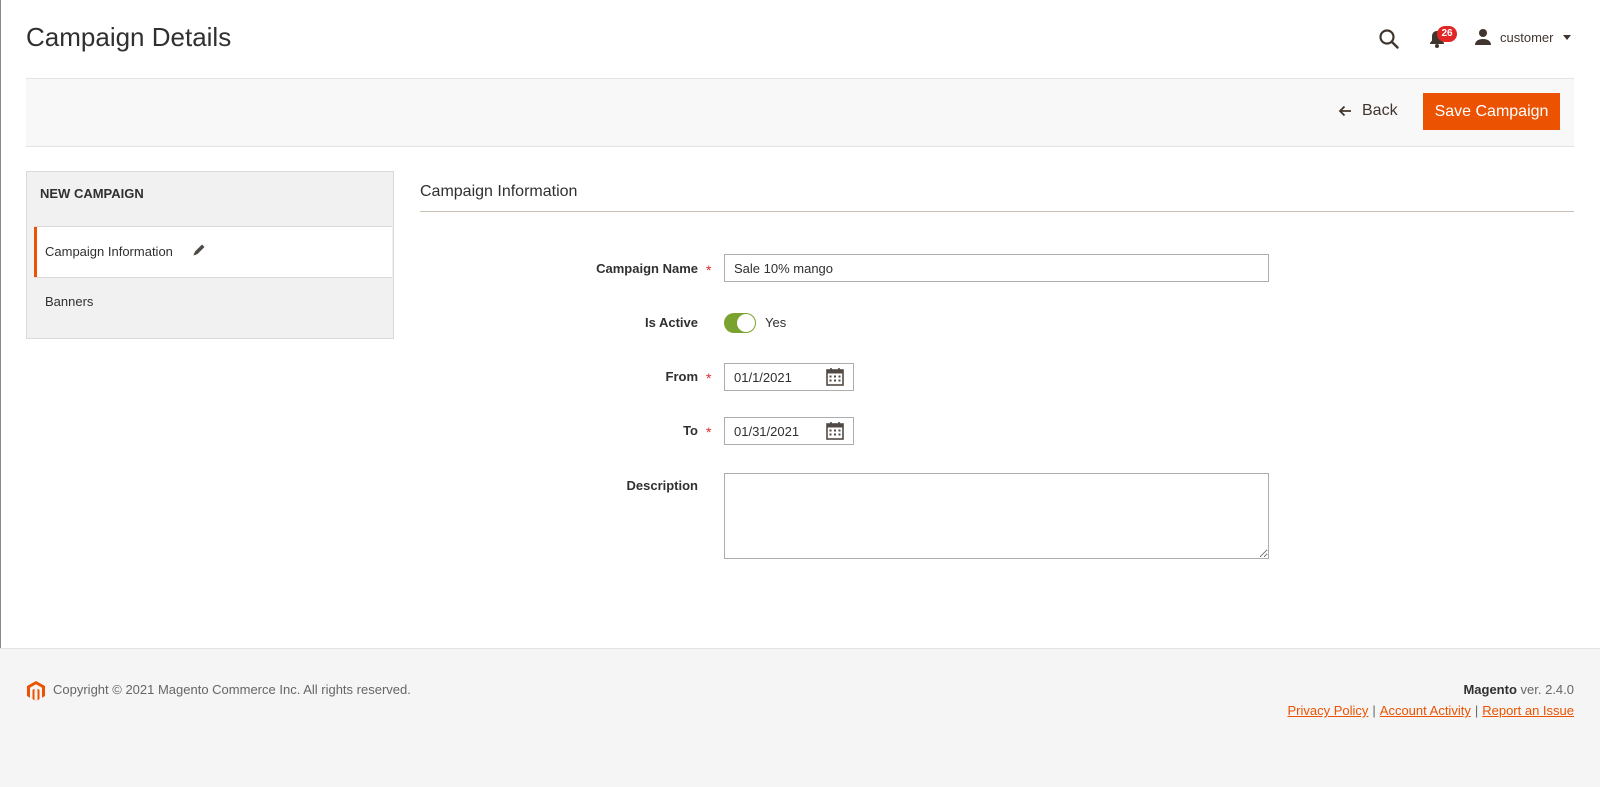 Image resolution: width=1600 pixels, height=787 pixels. I want to click on user-account-menu: customer, so click(1523, 37).